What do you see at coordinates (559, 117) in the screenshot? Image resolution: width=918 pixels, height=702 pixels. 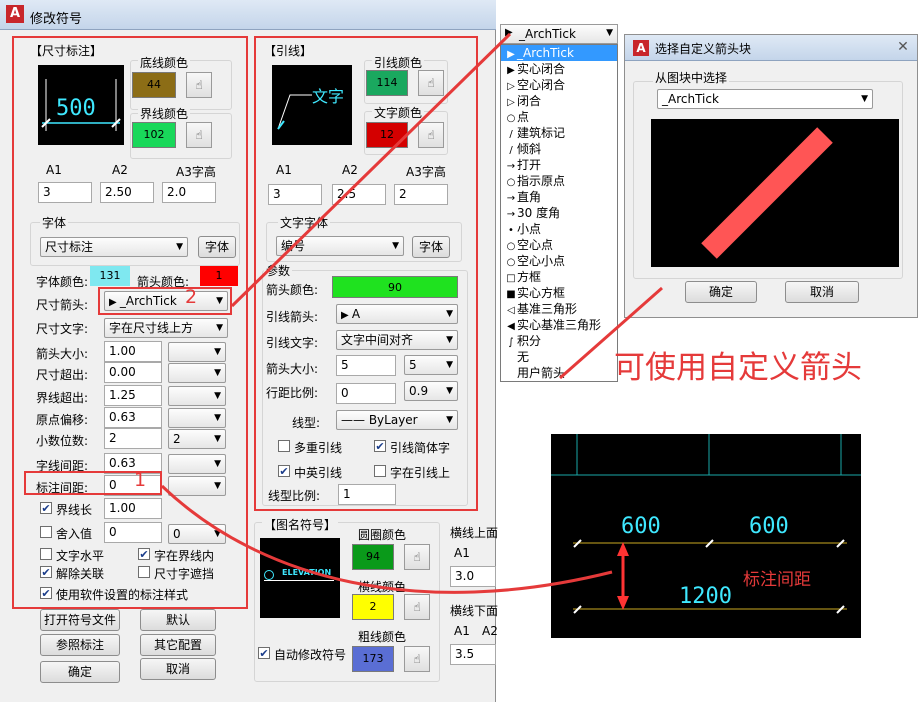 I see `dropdown-item: ○ 点` at bounding box center [559, 117].